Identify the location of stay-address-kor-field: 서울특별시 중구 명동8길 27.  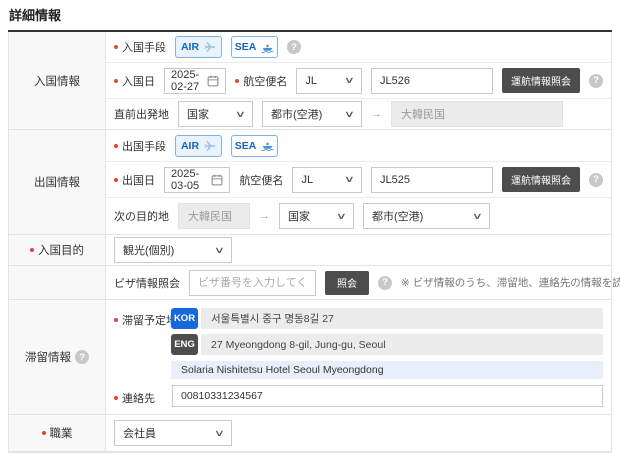
(402, 318).